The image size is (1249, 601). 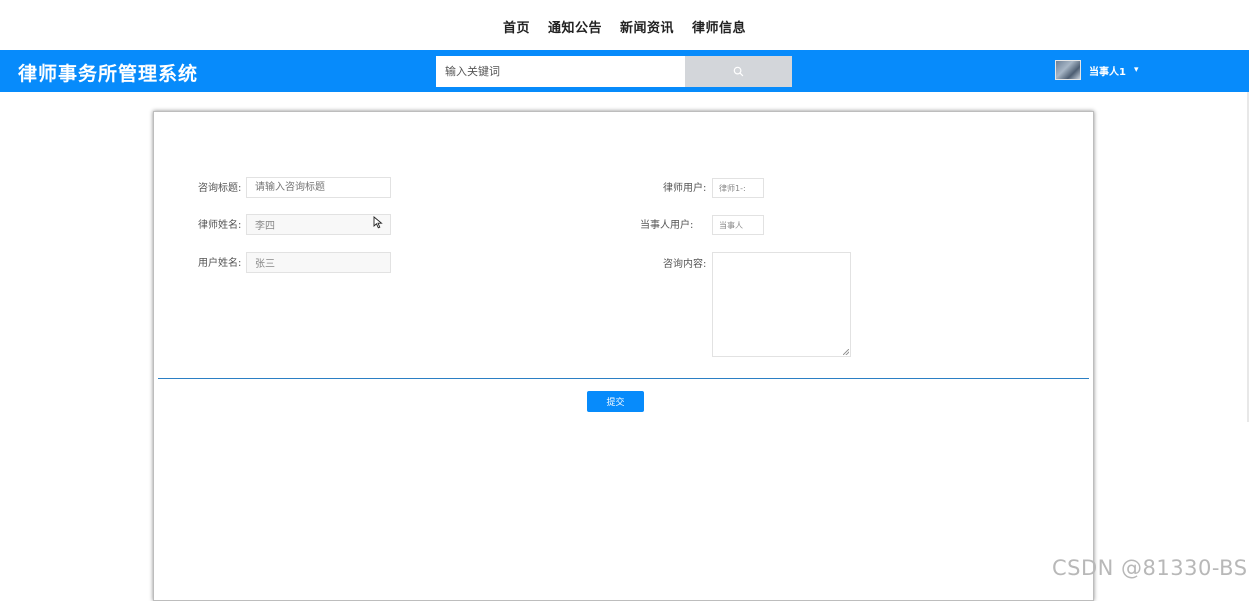 What do you see at coordinates (1136, 70) in the screenshot?
I see `chevron-down-icon: ▾` at bounding box center [1136, 70].